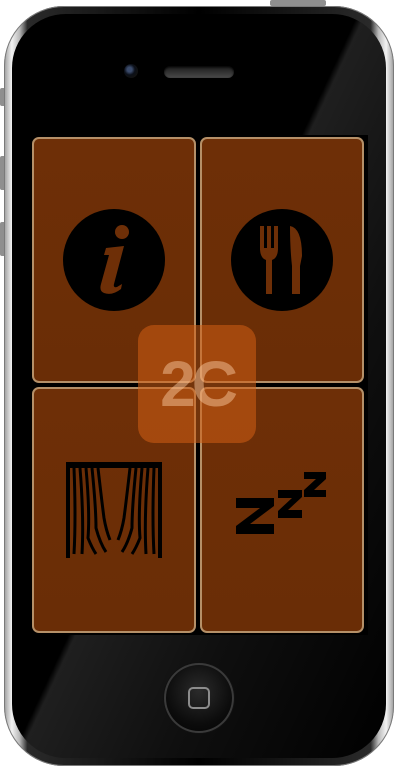  What do you see at coordinates (281, 503) in the screenshot?
I see `zzz-icon` at bounding box center [281, 503].